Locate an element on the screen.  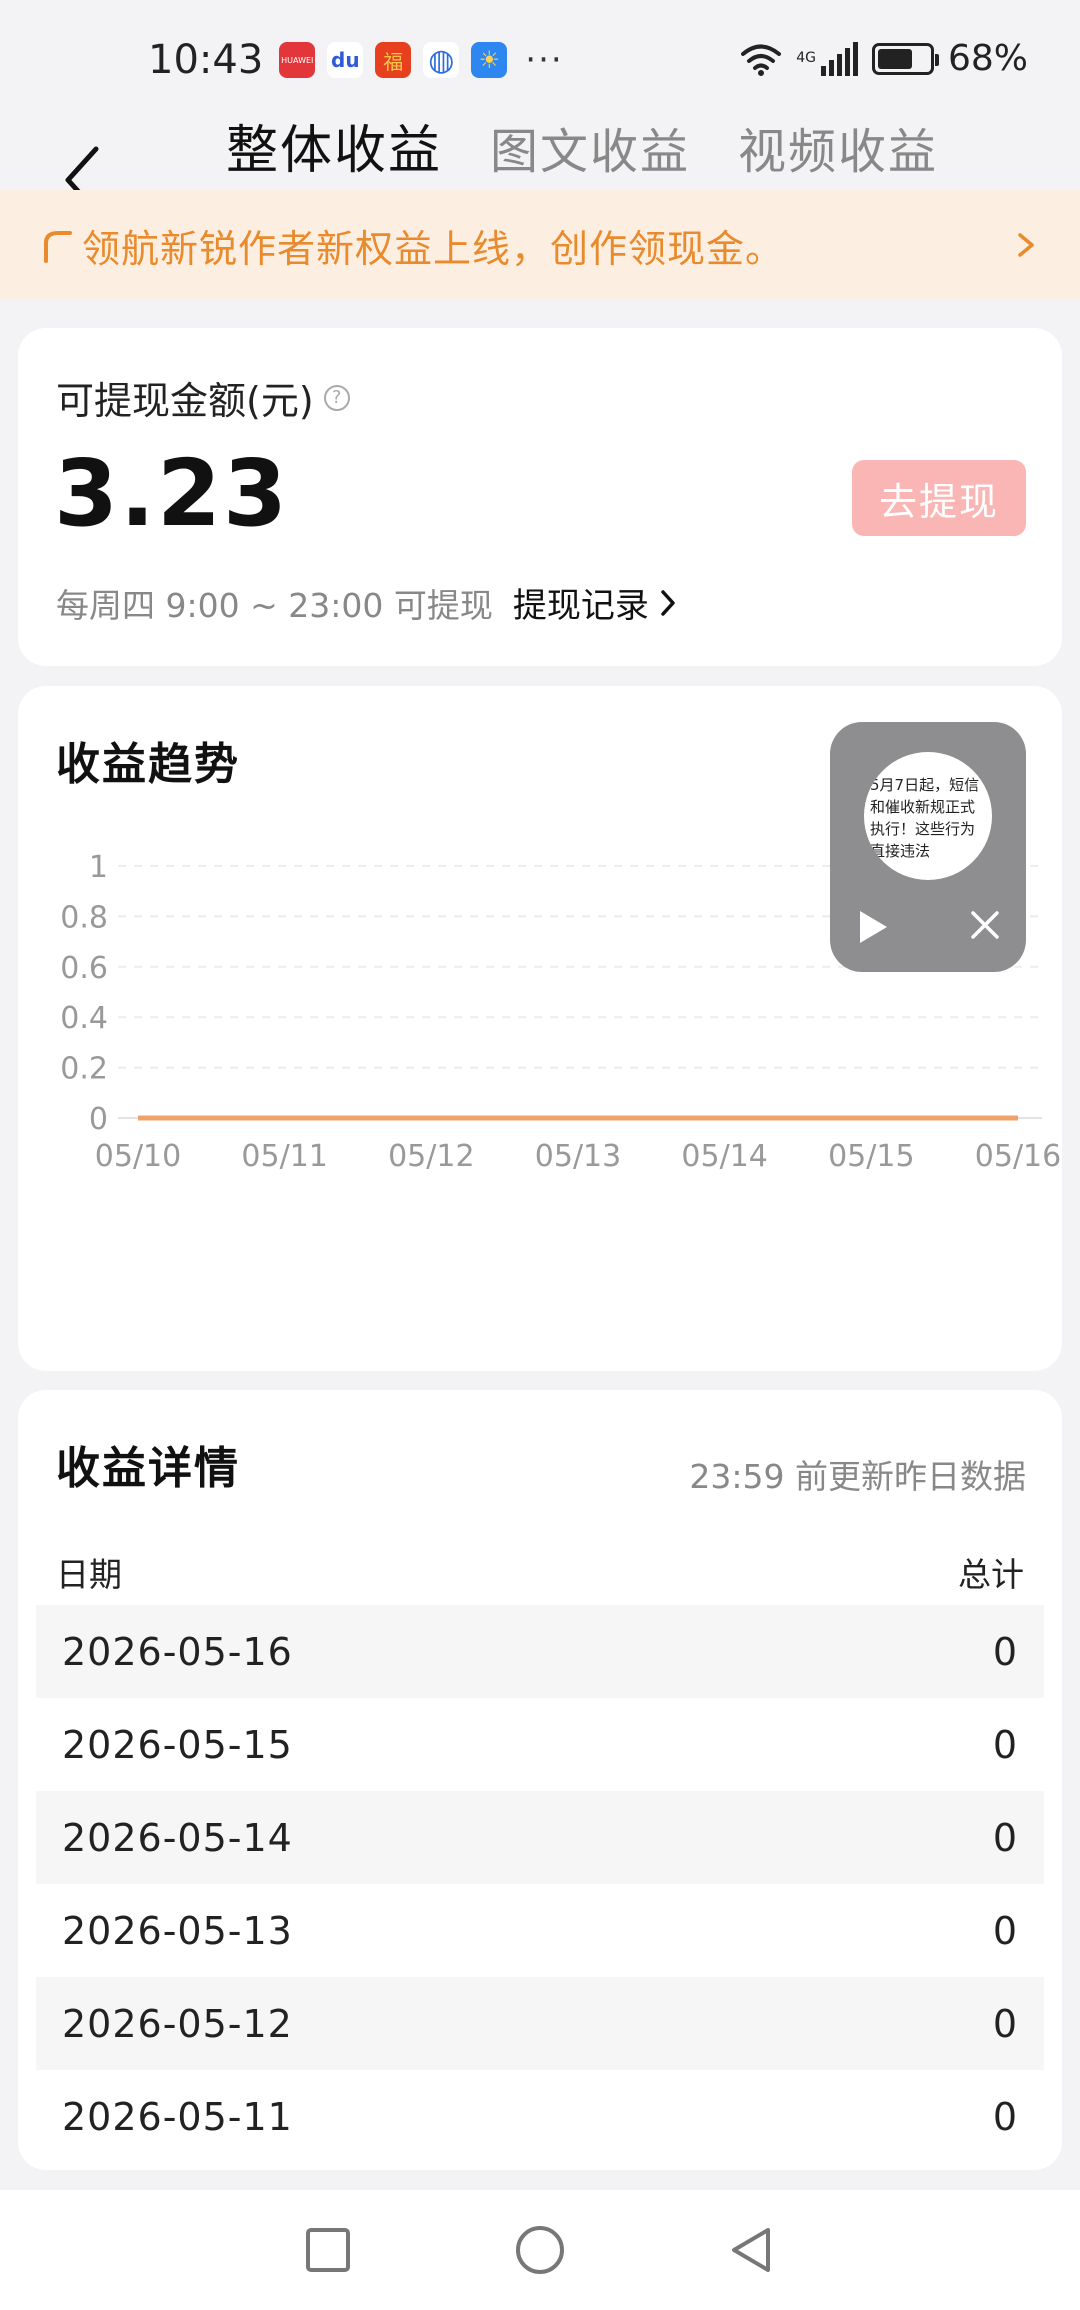
table-row: 2026-05-14 0 is located at coordinates (540, 1837).